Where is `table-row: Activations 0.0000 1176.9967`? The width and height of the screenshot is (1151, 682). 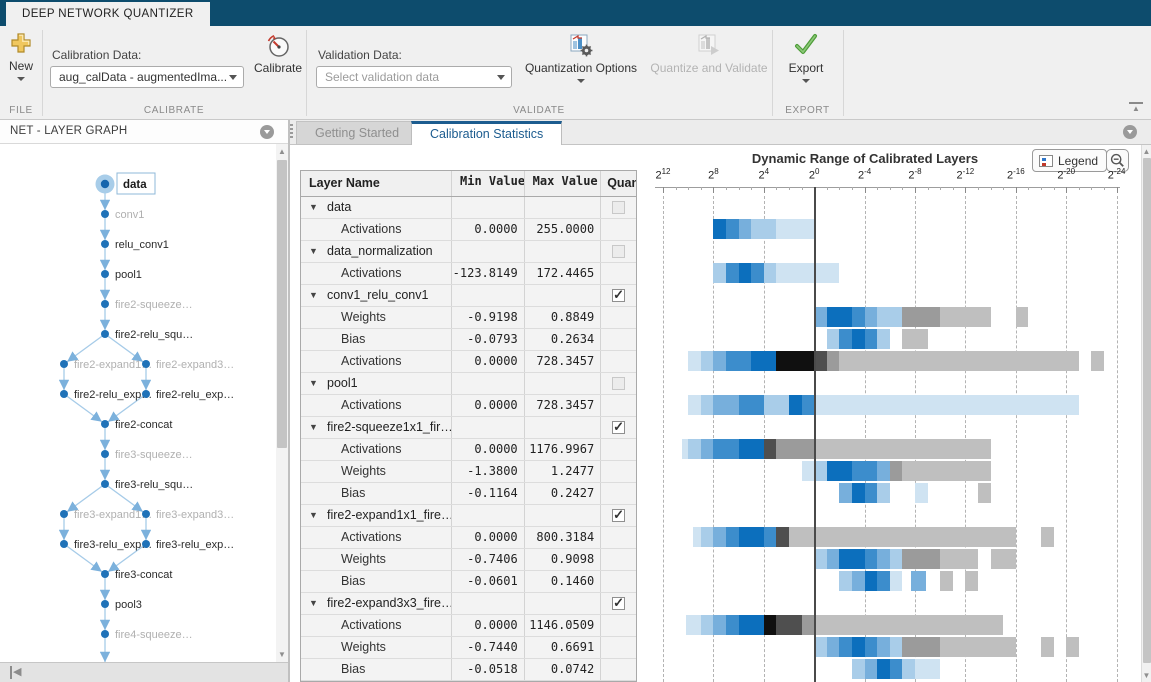 table-row: Activations 0.0000 1176.9967 is located at coordinates (468, 450).